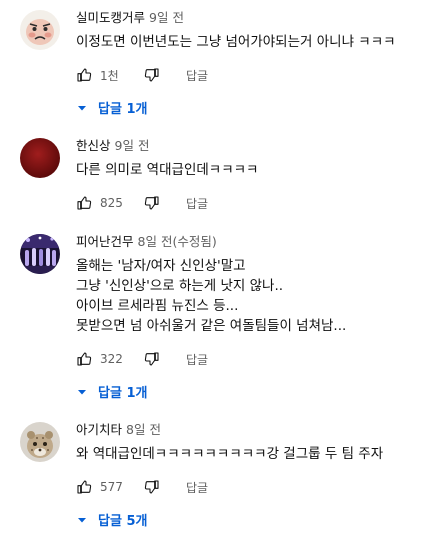 Image resolution: width=430 pixels, height=534 pixels. I want to click on cheetah-cub-avatar-icon, so click(40, 442).